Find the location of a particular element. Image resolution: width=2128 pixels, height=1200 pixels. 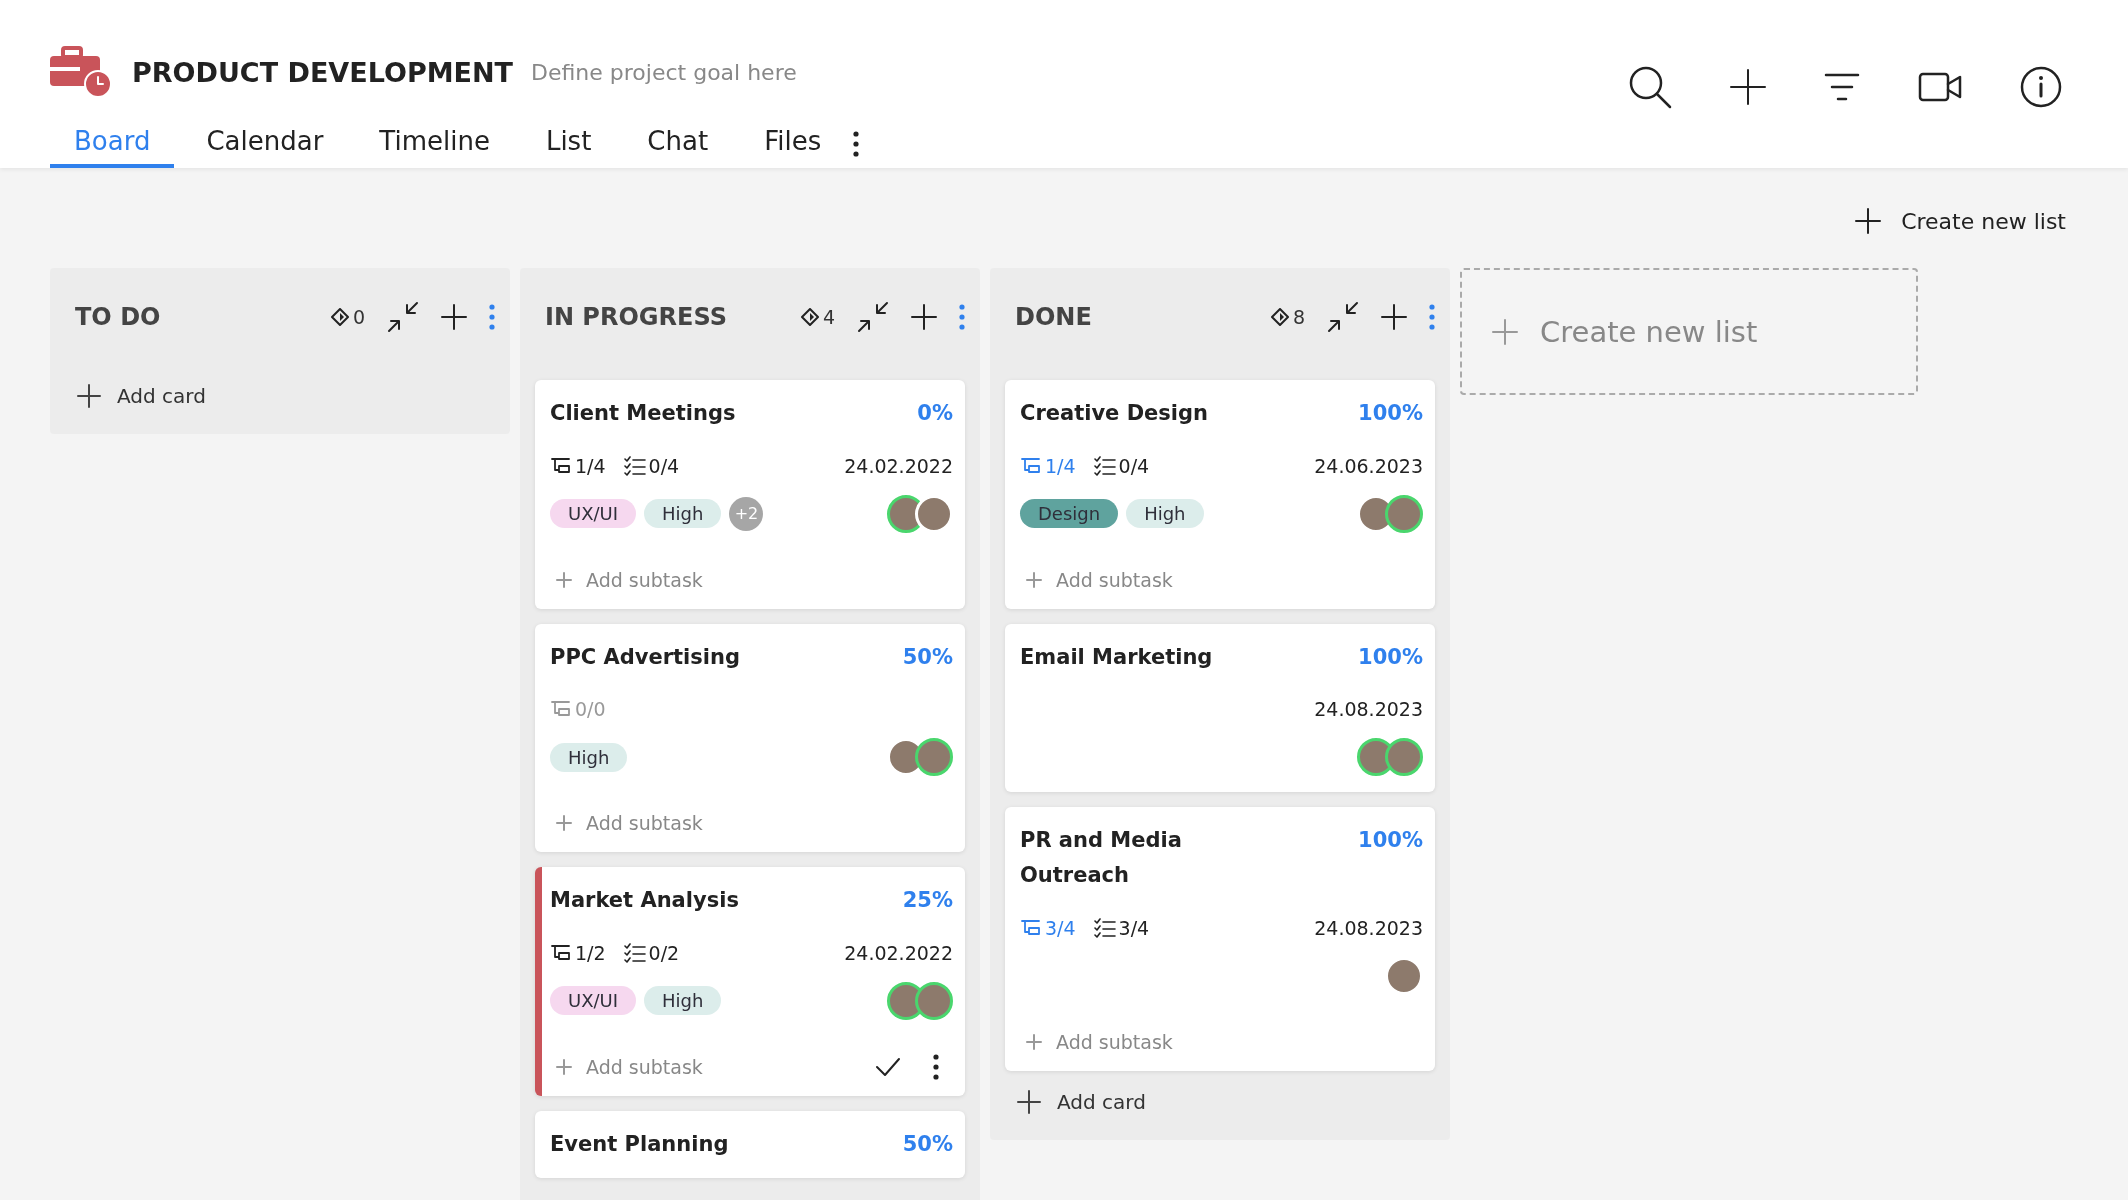

task-card: Email Marketing 100% 24.08.2023 is located at coordinates (1220, 708).